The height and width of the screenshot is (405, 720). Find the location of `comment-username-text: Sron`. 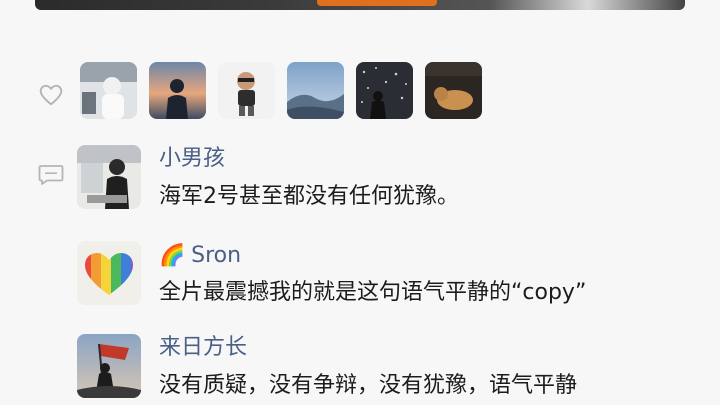

comment-username-text: Sron is located at coordinates (216, 255).